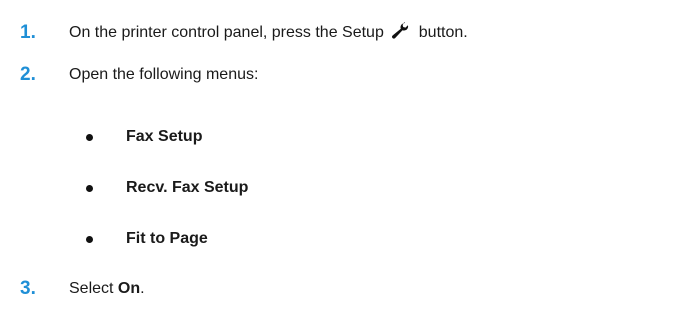 The image size is (673, 314). Describe the element at coordinates (336, 289) in the screenshot. I see `step-3: 3. Select On.` at that location.